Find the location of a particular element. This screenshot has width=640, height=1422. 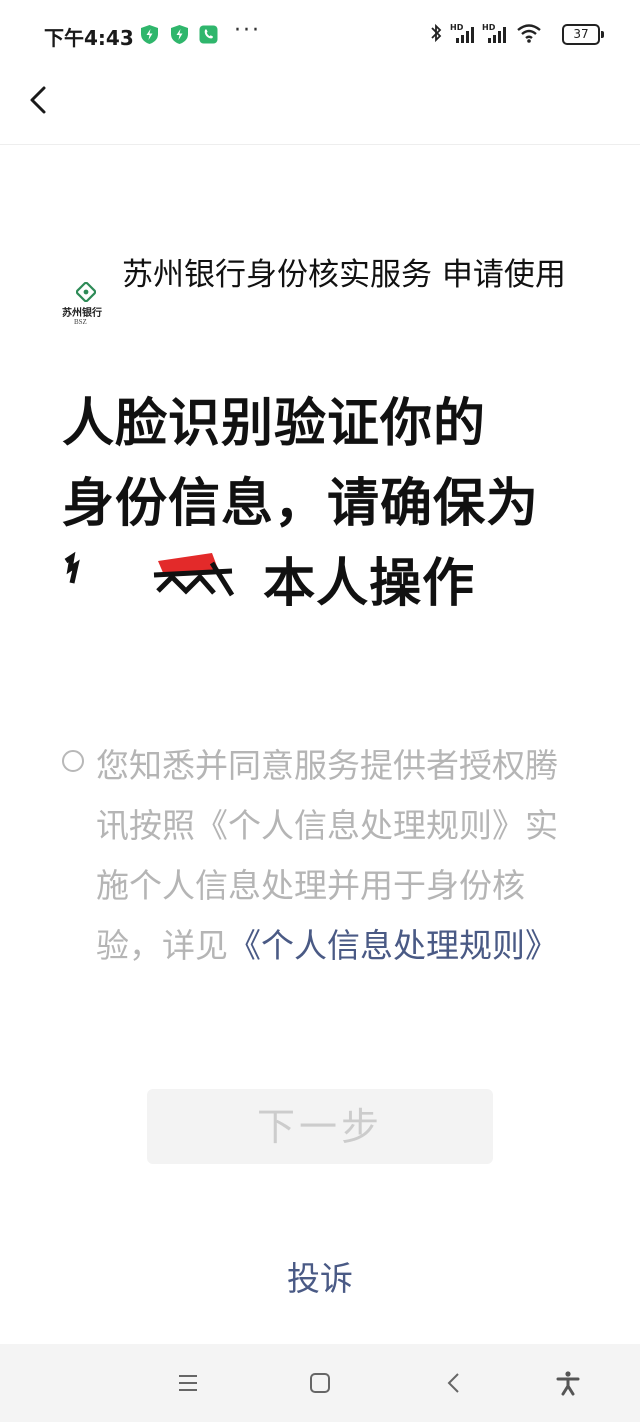

bank-logo-subtext: BSZ is located at coordinates (80, 322).